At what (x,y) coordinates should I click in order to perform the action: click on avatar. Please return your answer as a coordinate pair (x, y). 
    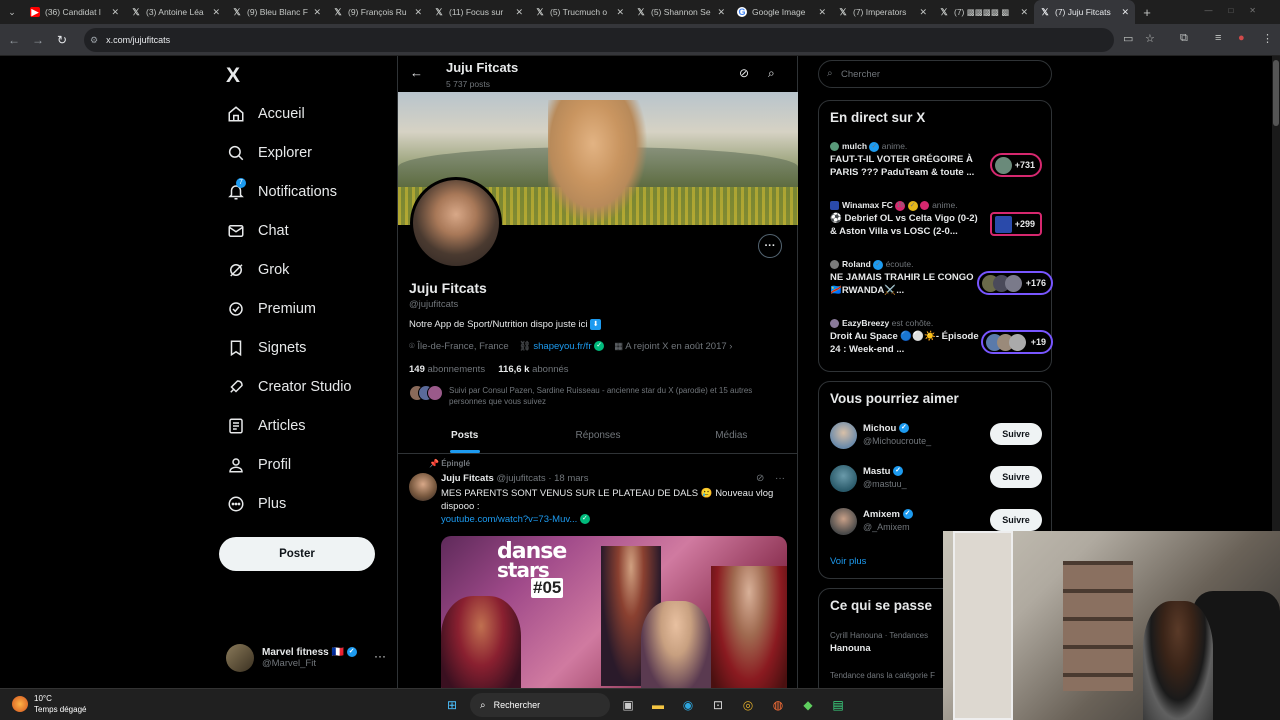
    Looking at the image, I should click on (423, 487).